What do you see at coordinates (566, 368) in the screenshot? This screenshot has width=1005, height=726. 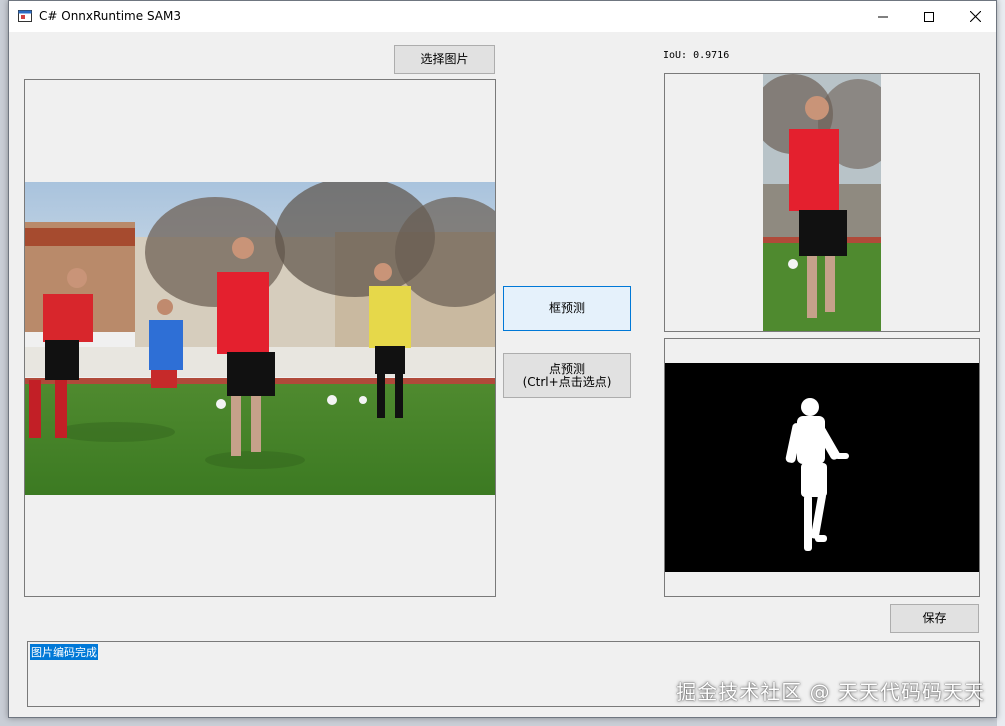 I see `point-predict-label: 点预测` at bounding box center [566, 368].